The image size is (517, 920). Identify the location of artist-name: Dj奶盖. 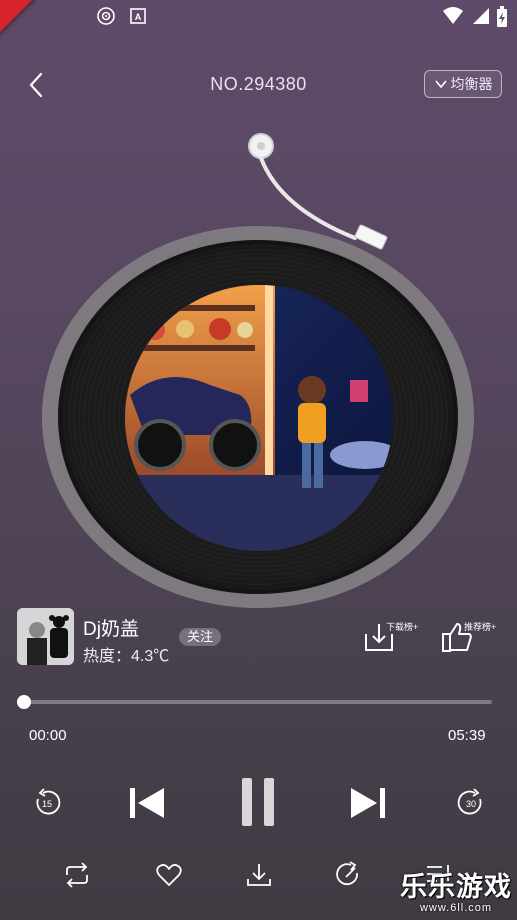
(111, 629).